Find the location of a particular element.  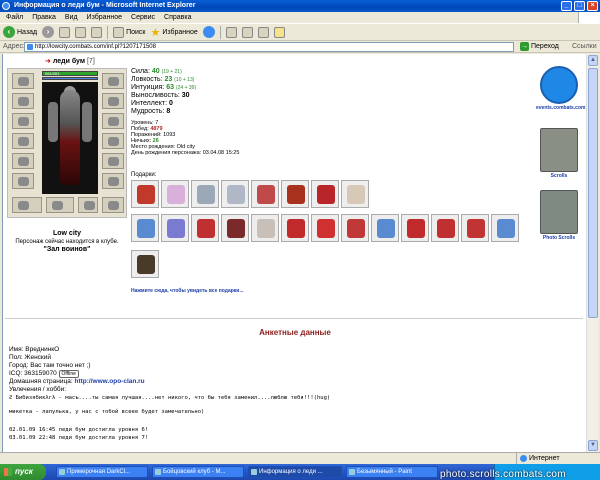

boots-slot is located at coordinates (113, 181).